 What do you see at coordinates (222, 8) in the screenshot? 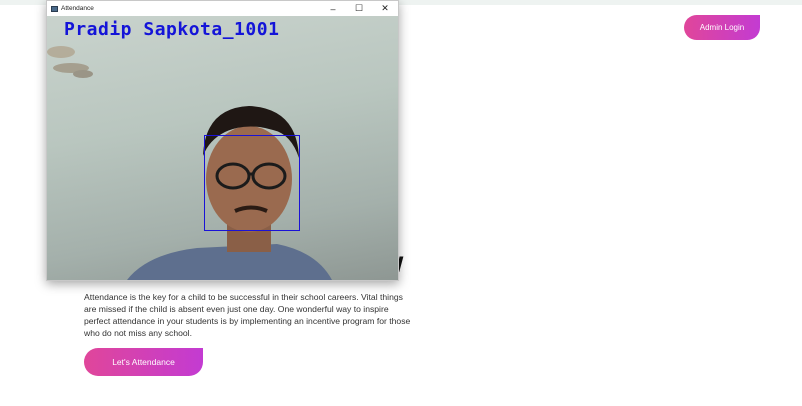
I see `window-titlebar: Attendance – ☐ ✕` at bounding box center [222, 8].